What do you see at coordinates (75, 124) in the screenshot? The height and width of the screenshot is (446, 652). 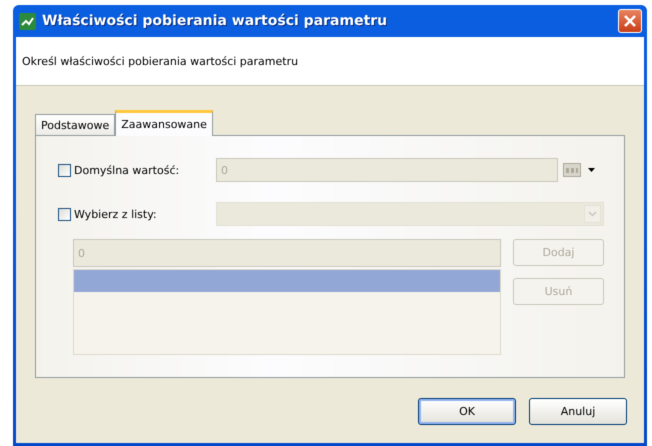 I see `tab: Podstawowe` at bounding box center [75, 124].